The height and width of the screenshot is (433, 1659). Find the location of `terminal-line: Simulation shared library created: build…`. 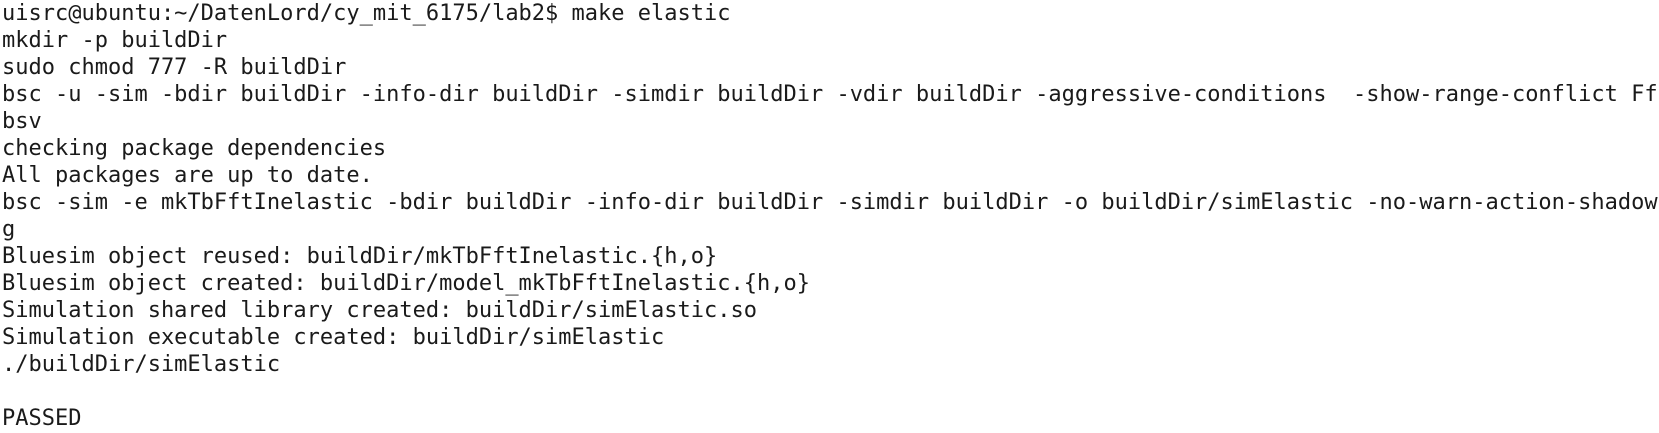

terminal-line: Simulation shared library created: build… is located at coordinates (379, 310).